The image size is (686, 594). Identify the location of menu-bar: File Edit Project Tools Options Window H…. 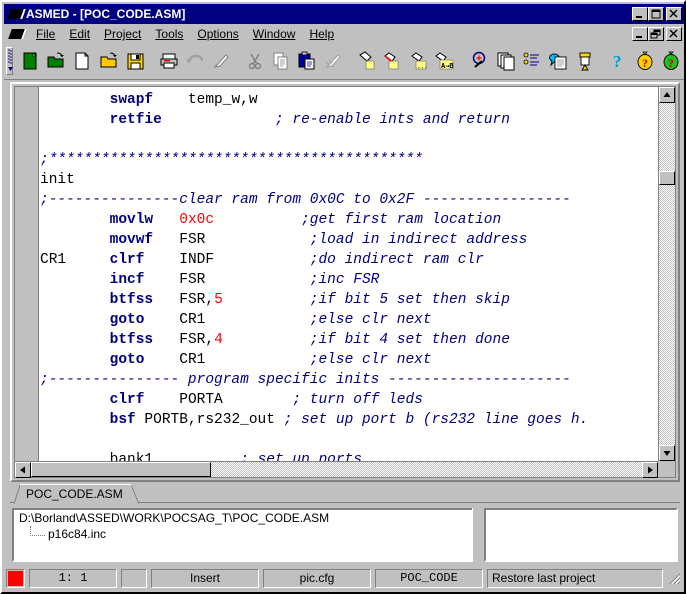
(344, 34).